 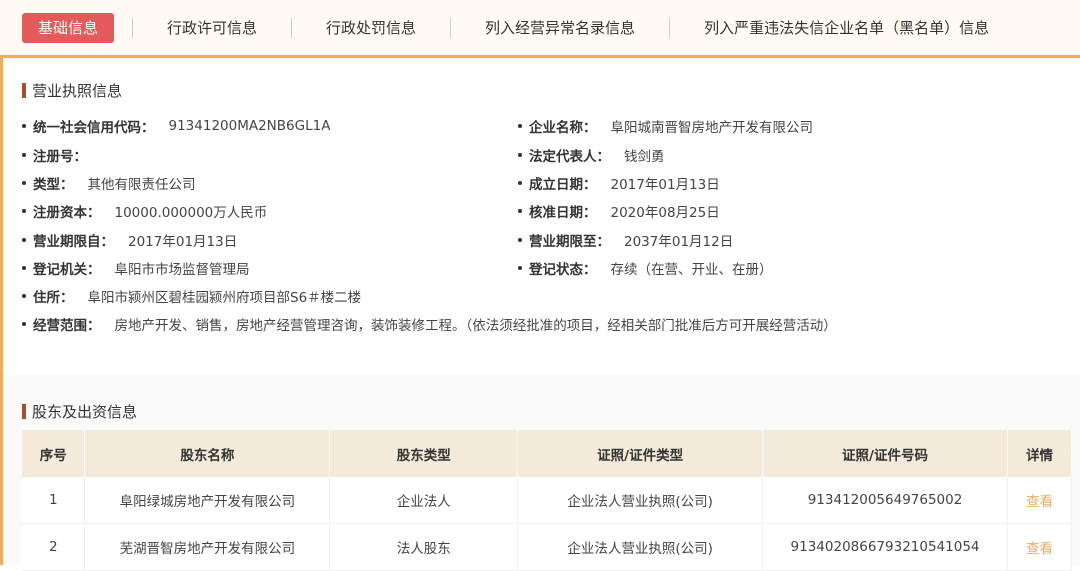 I want to click on cell-name: 芜湖晋智房地产开发有限公司, so click(x=207, y=547).